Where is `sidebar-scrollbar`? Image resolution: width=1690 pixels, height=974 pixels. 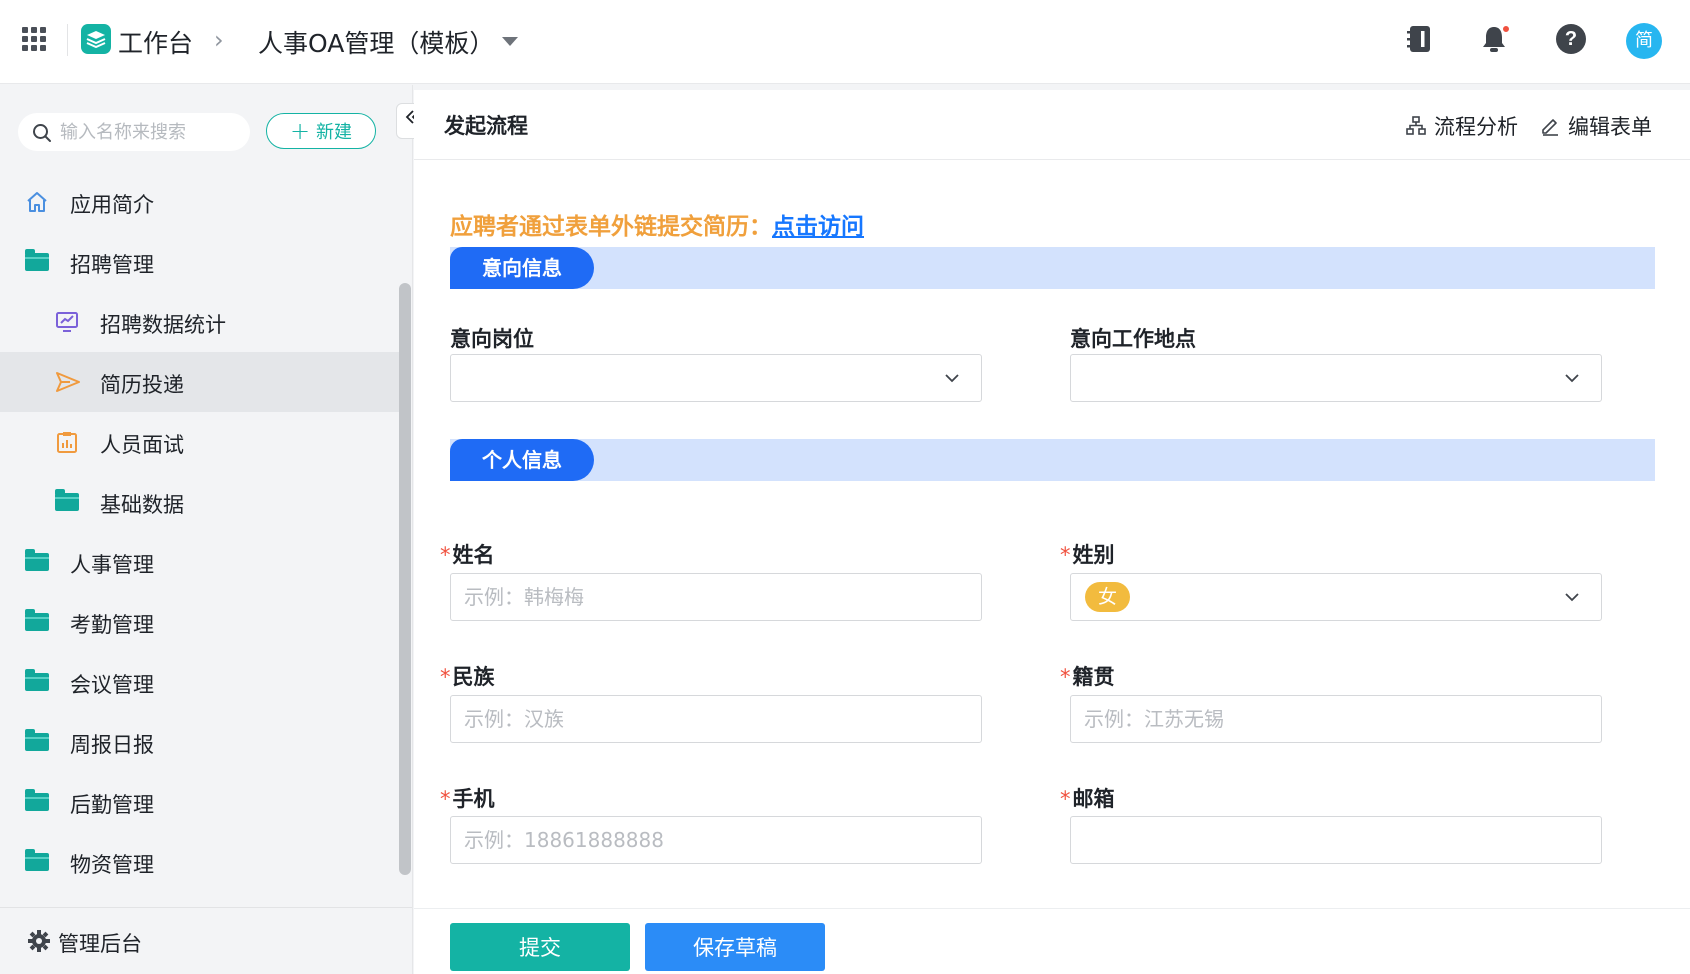
sidebar-scrollbar is located at coordinates (405, 579).